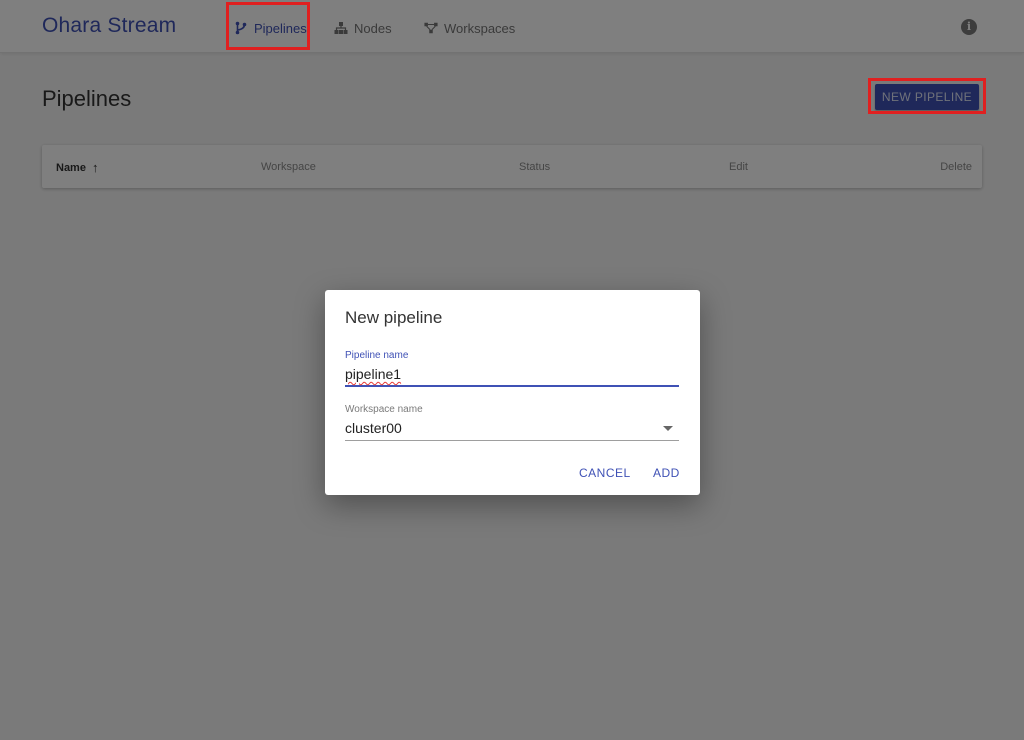 This screenshot has height=740, width=1024. Describe the element at coordinates (373, 428) in the screenshot. I see `workspace-name-value: cluster00` at that location.